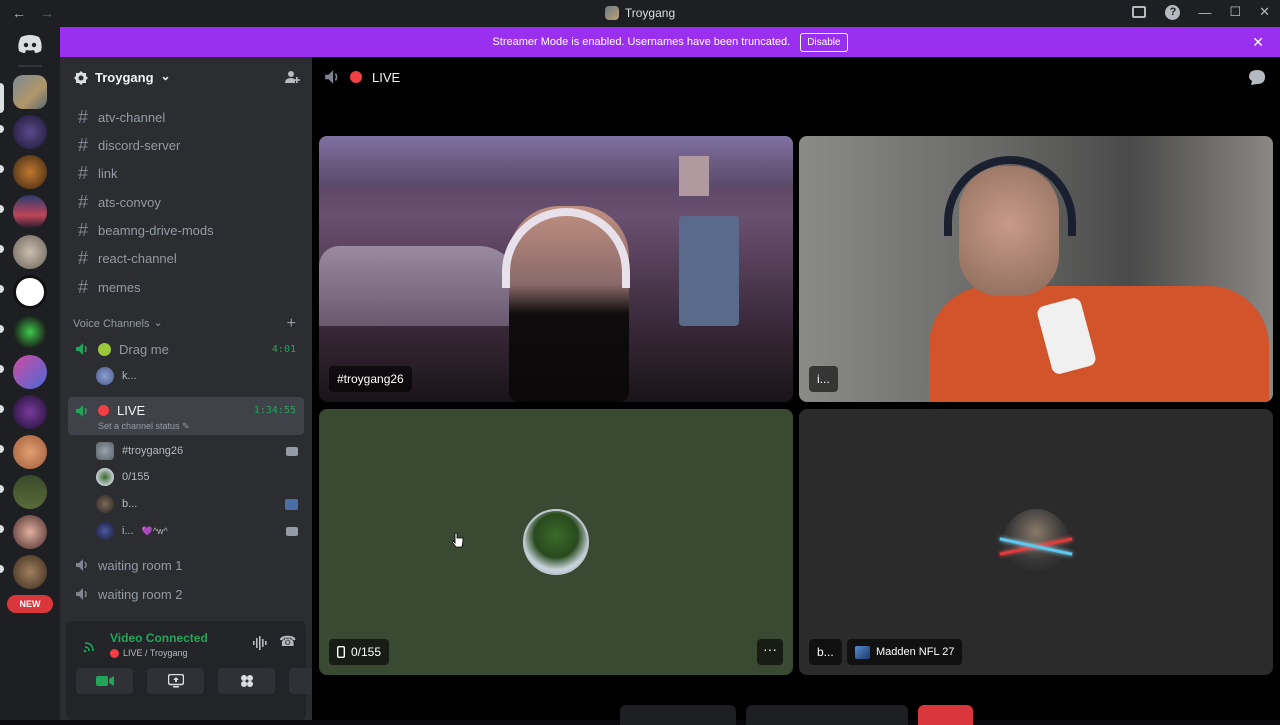 This screenshot has width=1280, height=725. What do you see at coordinates (186, 145) in the screenshot?
I see `channel-discord-server: # discord-server` at bounding box center [186, 145].